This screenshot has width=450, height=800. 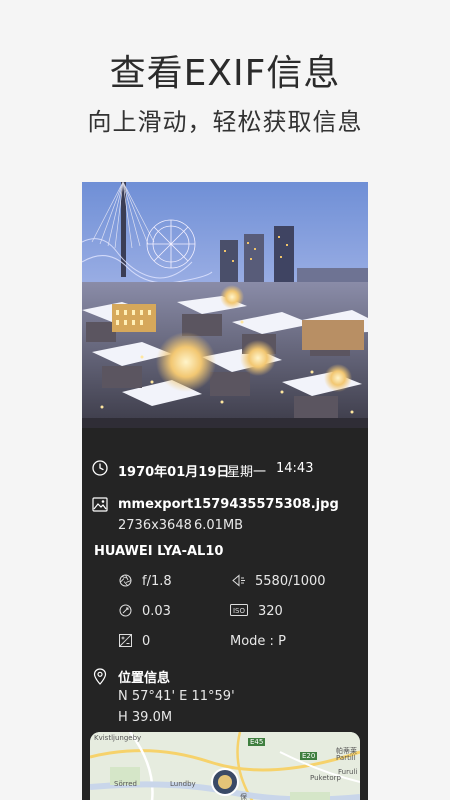 I want to click on shutter-icon, so click(x=238, y=580).